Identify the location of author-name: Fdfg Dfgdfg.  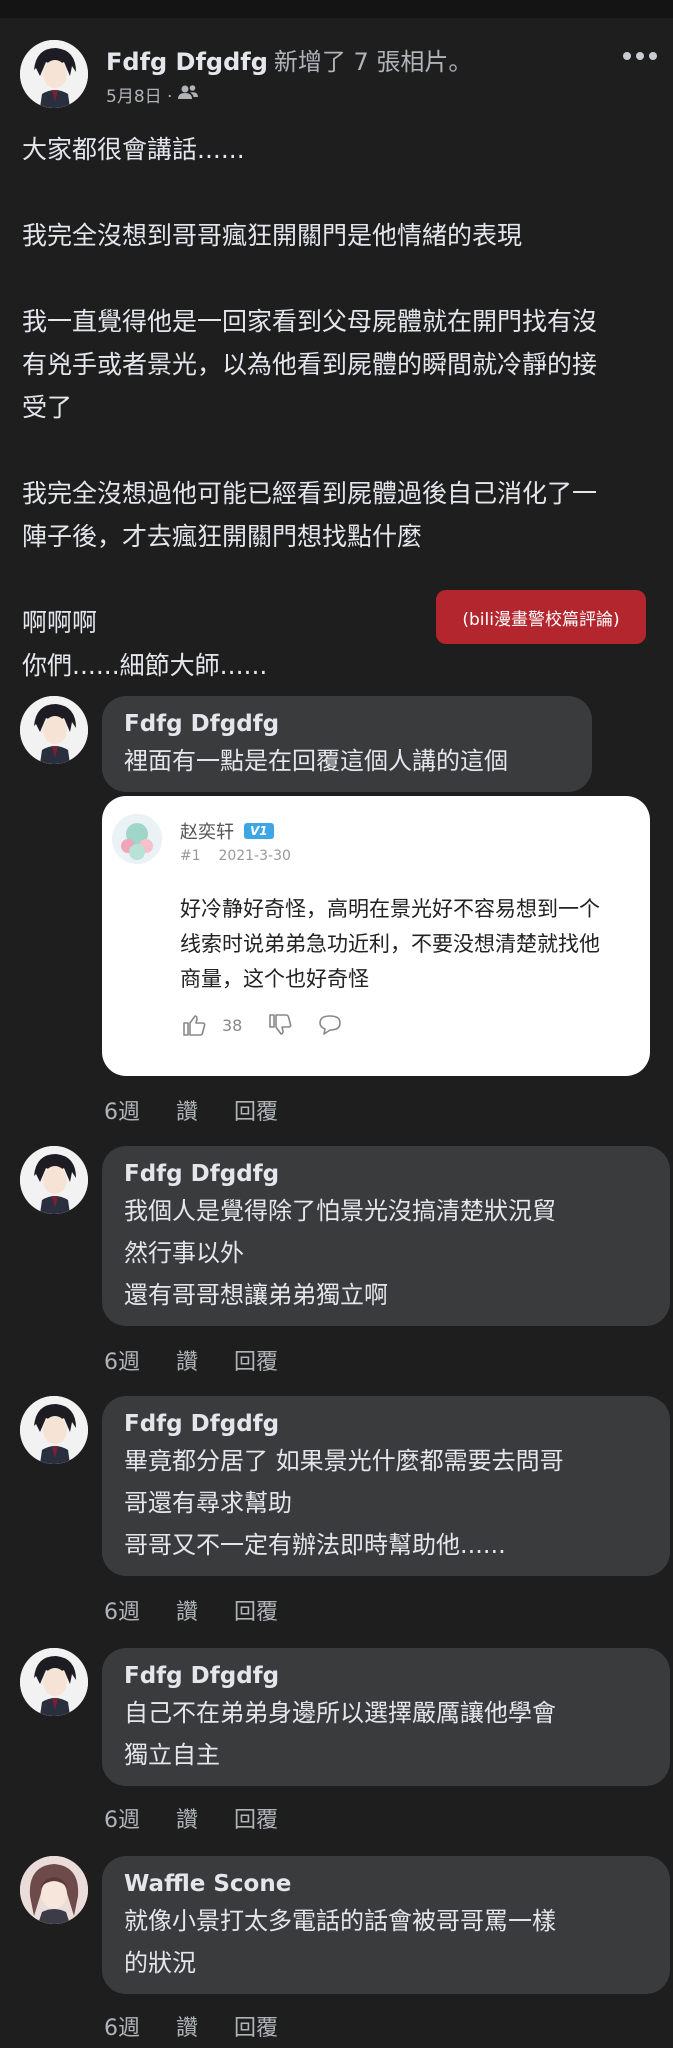
(187, 62).